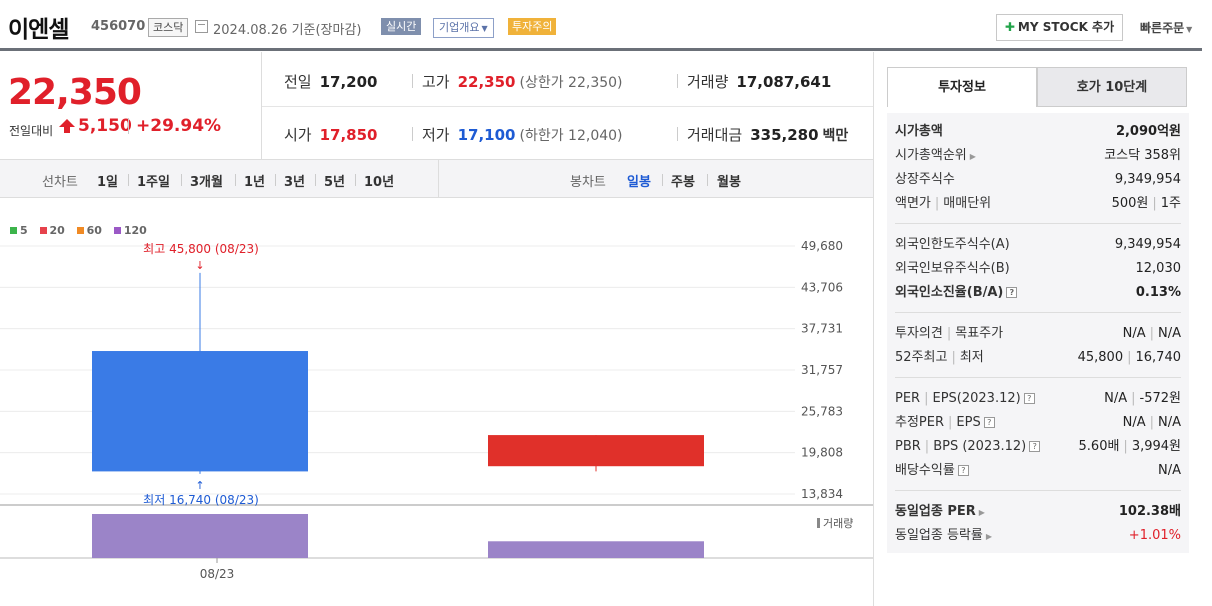 The height and width of the screenshot is (606, 1212). What do you see at coordinates (1038, 180) in the screenshot?
I see `shares-row: 상장주식수 9,349,954` at bounding box center [1038, 180].